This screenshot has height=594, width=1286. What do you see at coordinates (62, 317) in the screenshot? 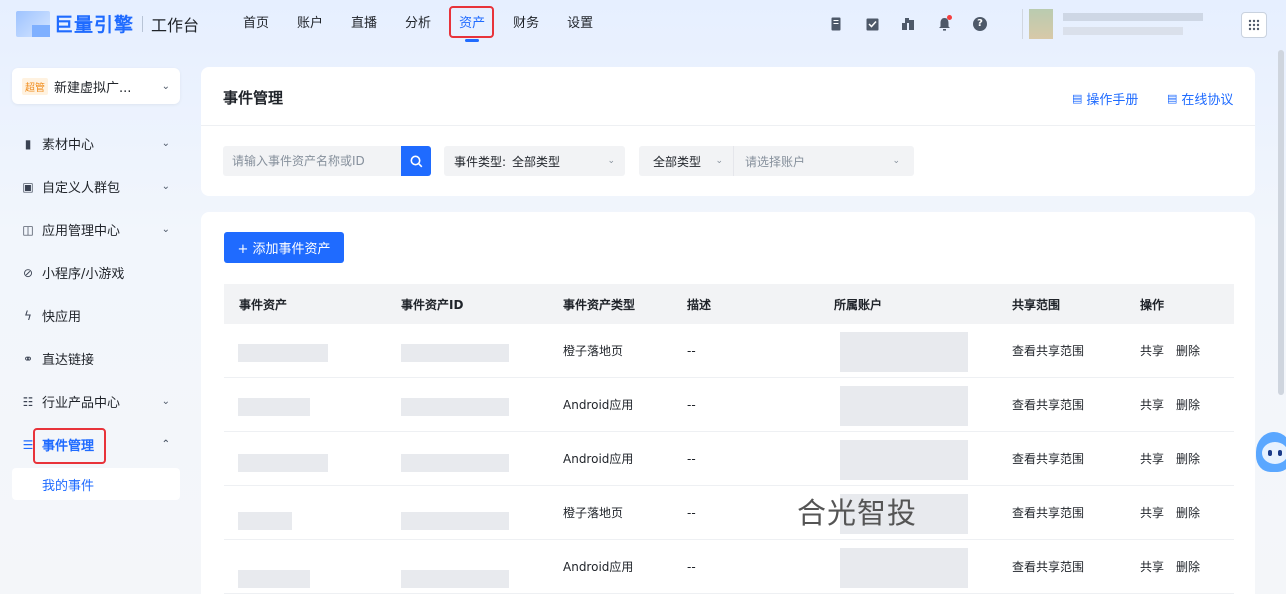
I see `sidebar-item-label: 快应用` at bounding box center [62, 317].